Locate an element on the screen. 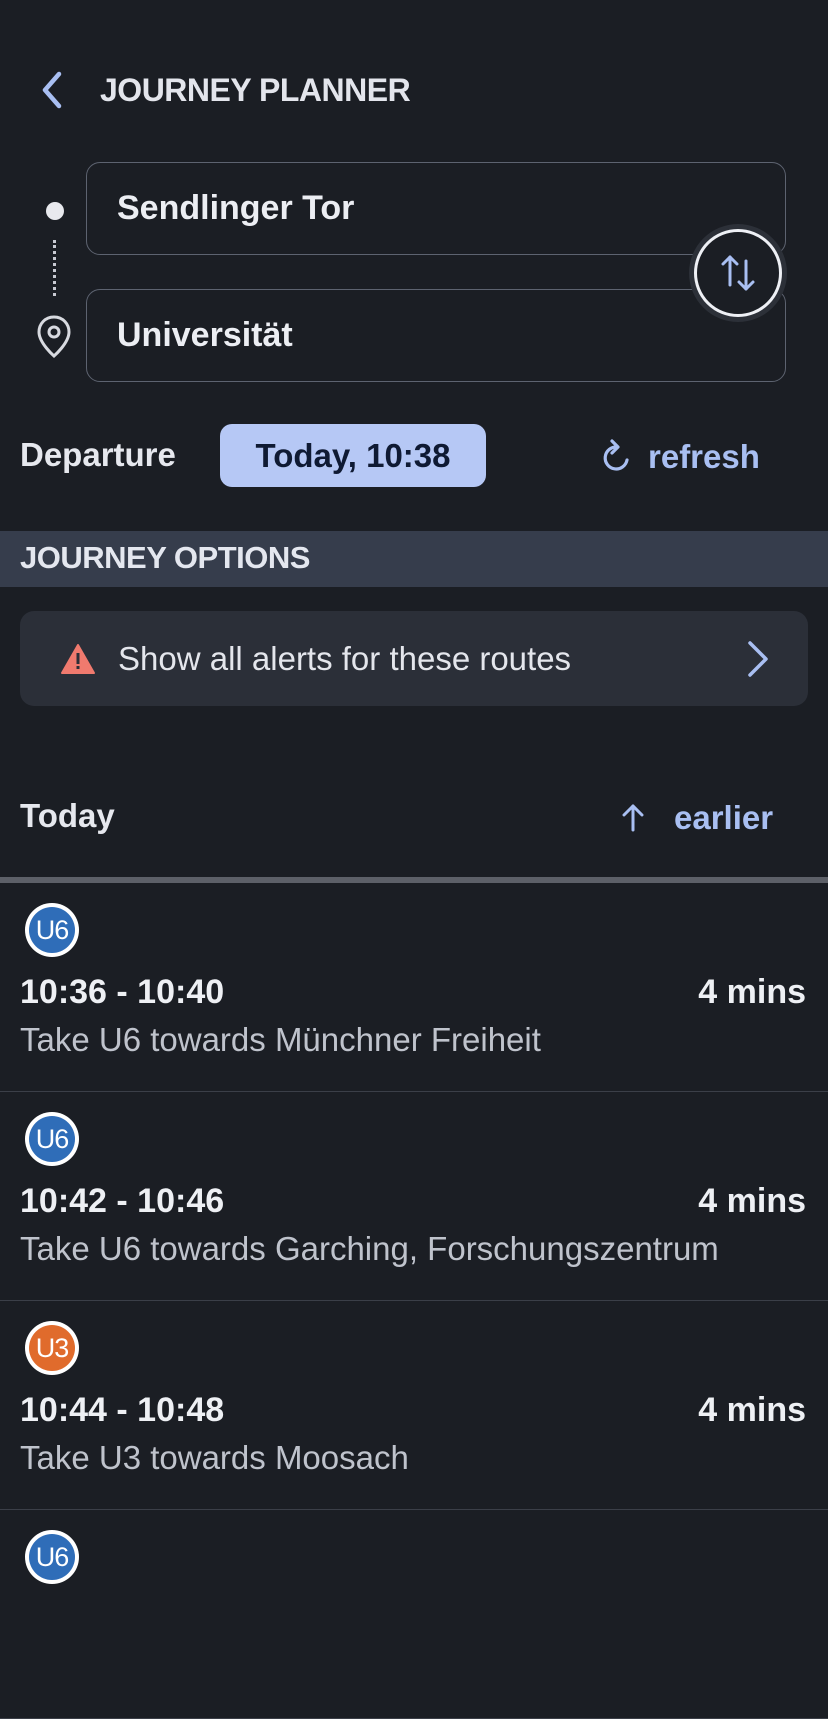  departure-label: Departure is located at coordinates (98, 454).